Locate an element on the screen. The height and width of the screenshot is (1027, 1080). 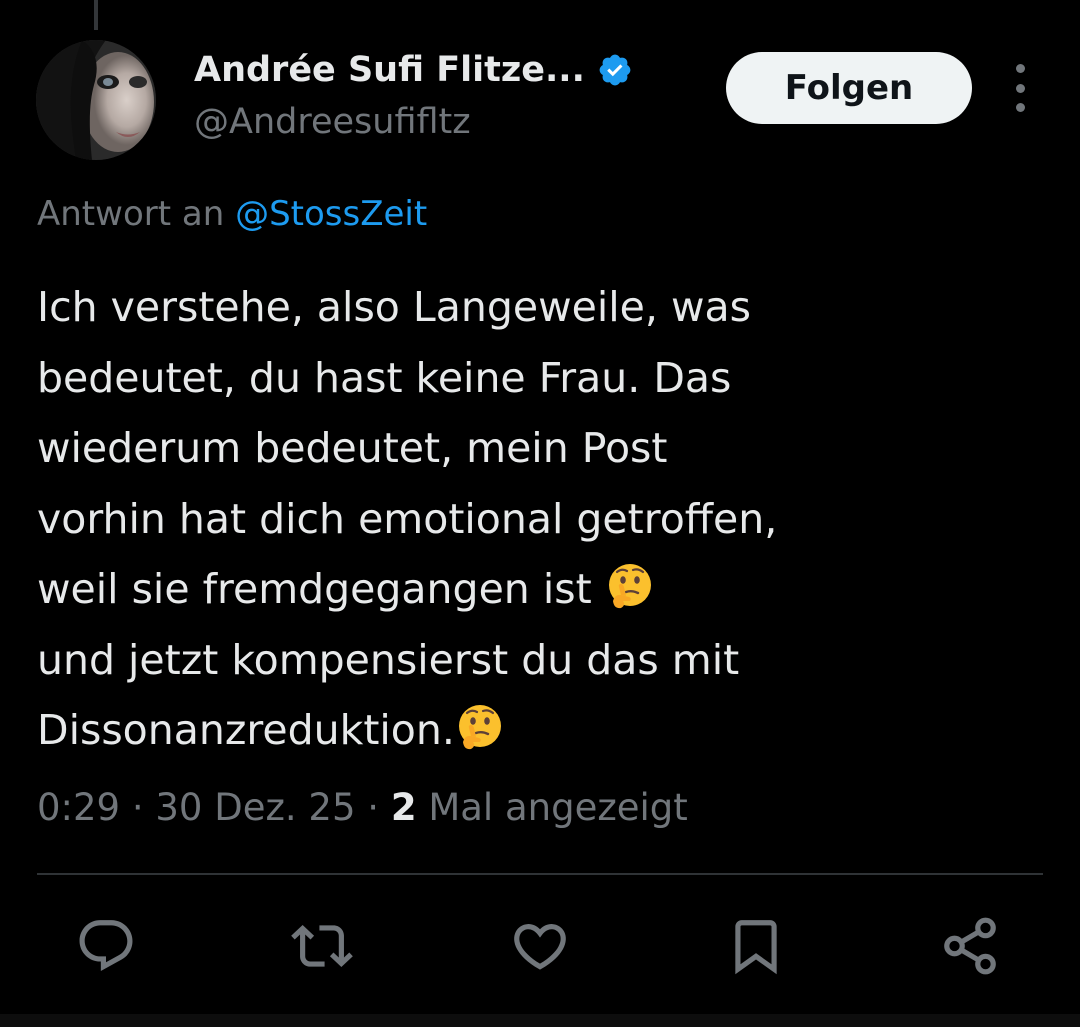
retweet-icon is located at coordinates (322, 946).